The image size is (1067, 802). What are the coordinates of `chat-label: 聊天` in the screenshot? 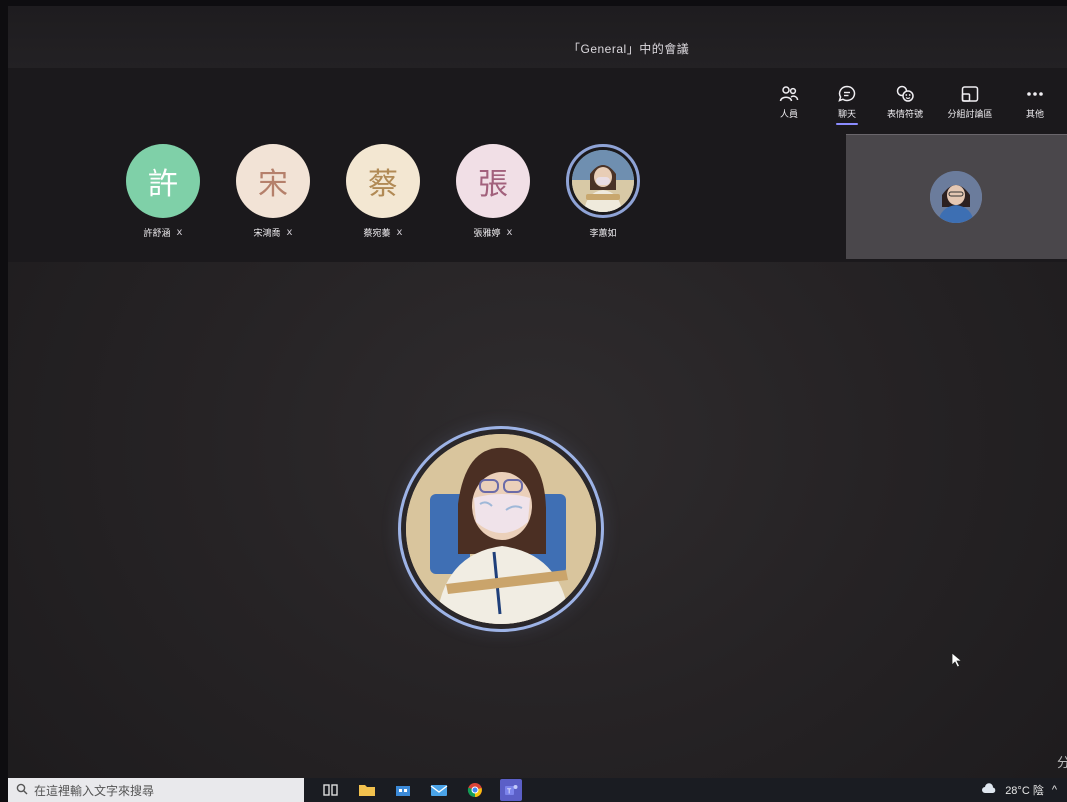 It's located at (846, 114).